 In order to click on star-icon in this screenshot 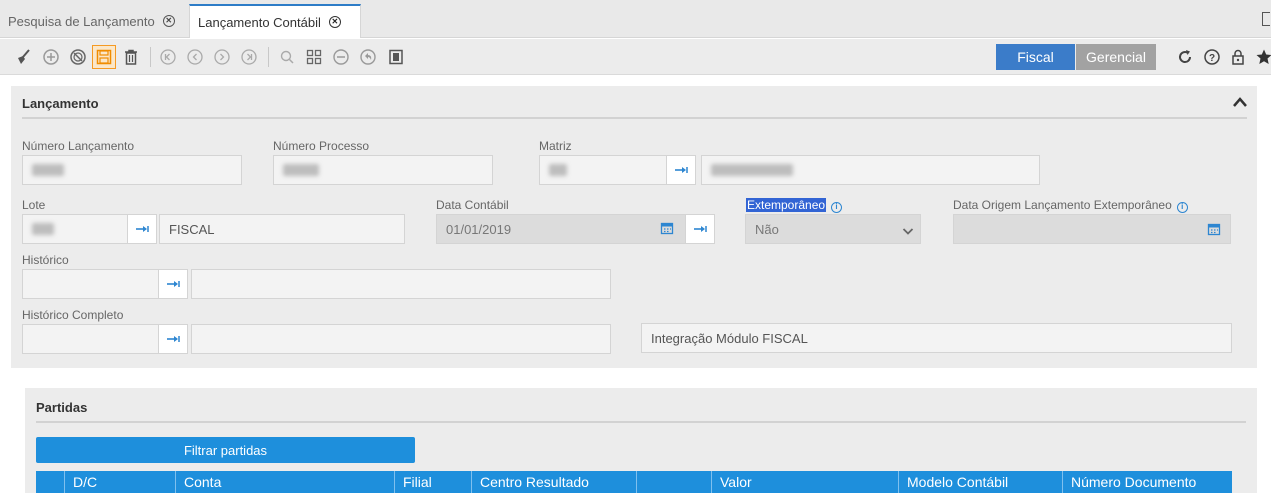, I will do `click(1261, 57)`.